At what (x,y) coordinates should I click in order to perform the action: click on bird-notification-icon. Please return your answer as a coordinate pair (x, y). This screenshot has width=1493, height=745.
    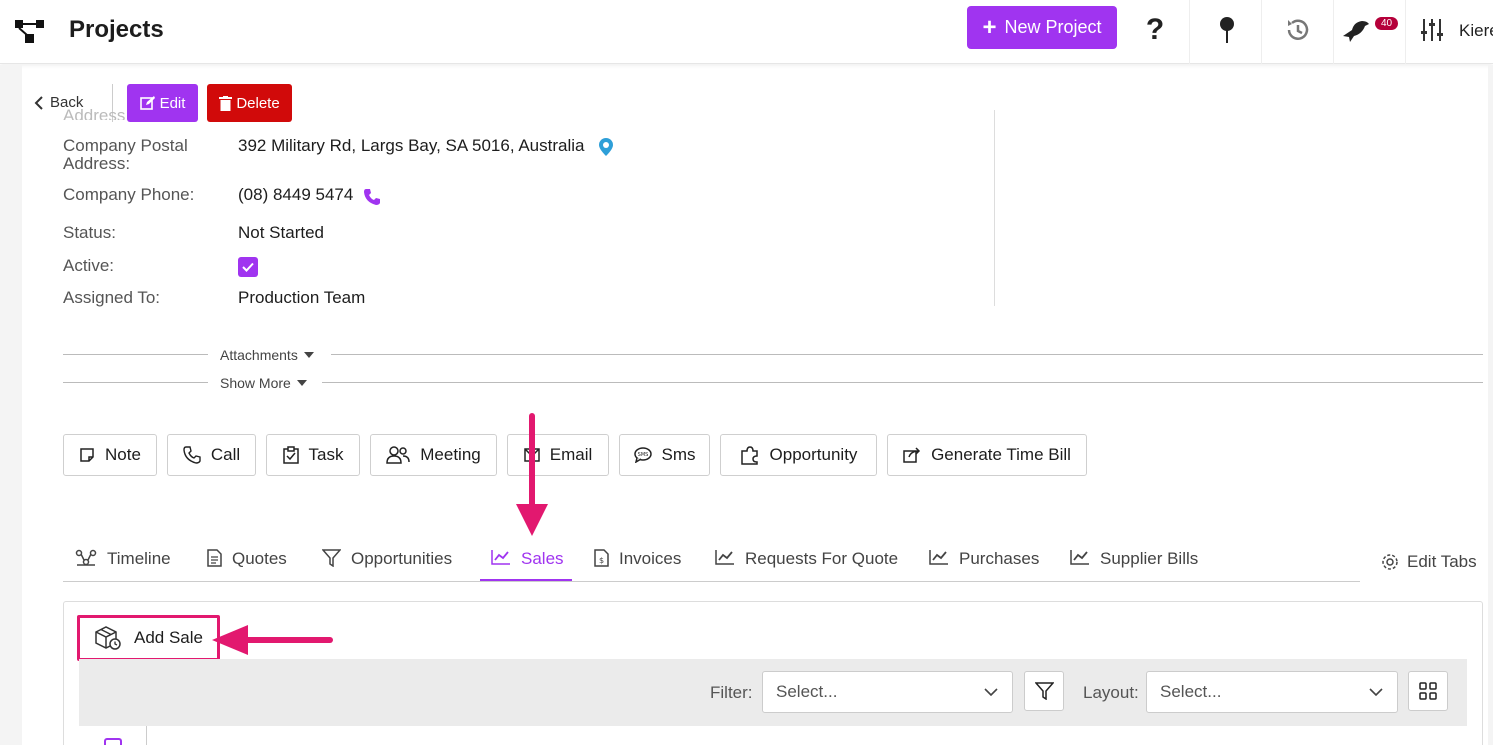
    Looking at the image, I should click on (1356, 30).